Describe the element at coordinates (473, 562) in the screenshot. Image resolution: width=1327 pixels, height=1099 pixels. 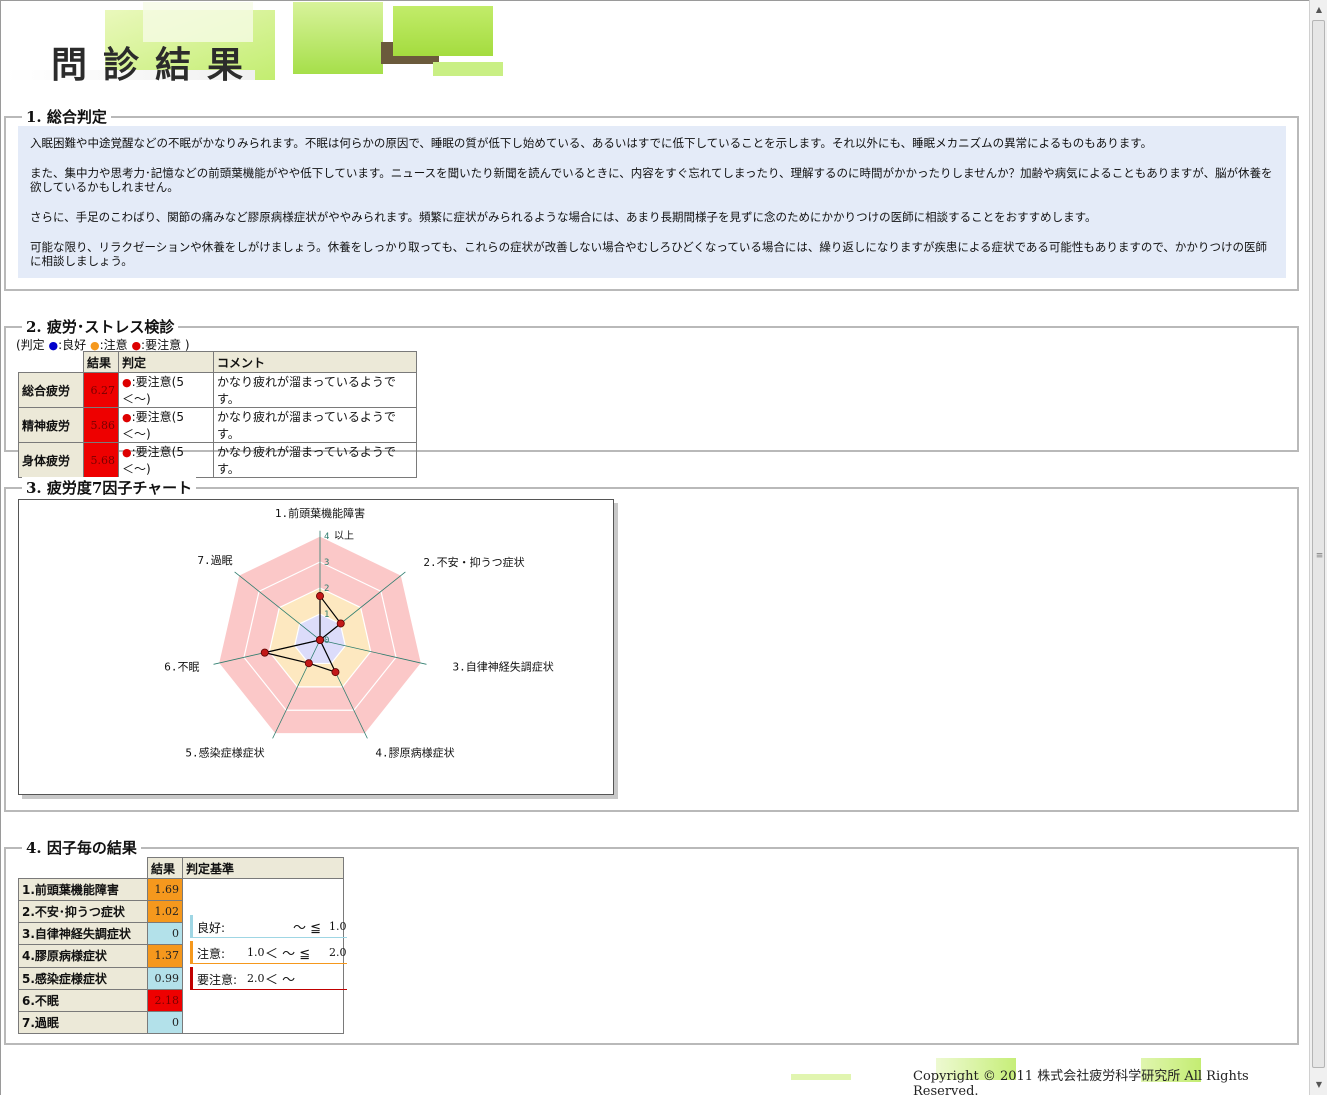
I see `category-label: 2.不安・抑うつ症状` at that location.